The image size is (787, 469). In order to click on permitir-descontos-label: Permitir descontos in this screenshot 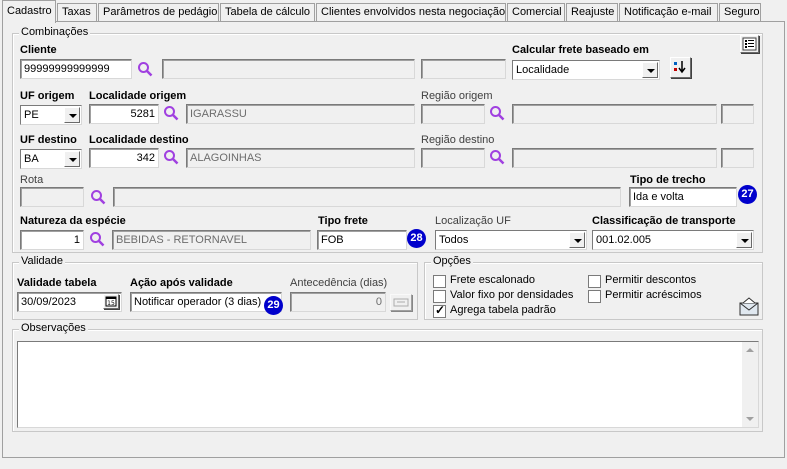, I will do `click(651, 280)`.